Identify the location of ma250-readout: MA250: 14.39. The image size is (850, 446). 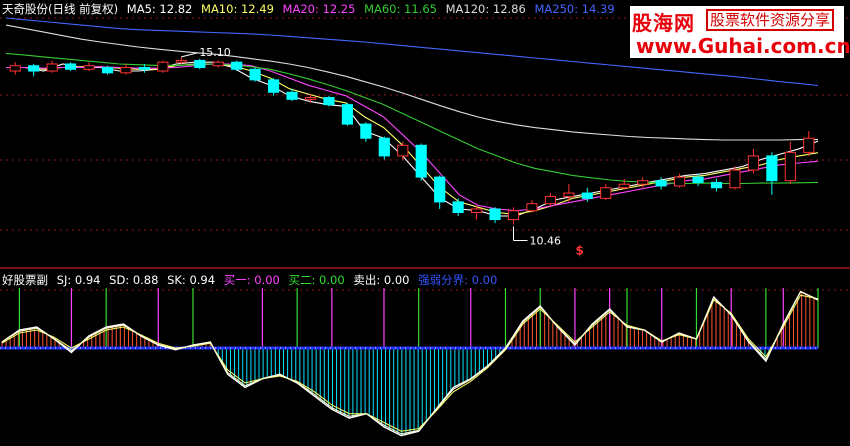
(574, 9).